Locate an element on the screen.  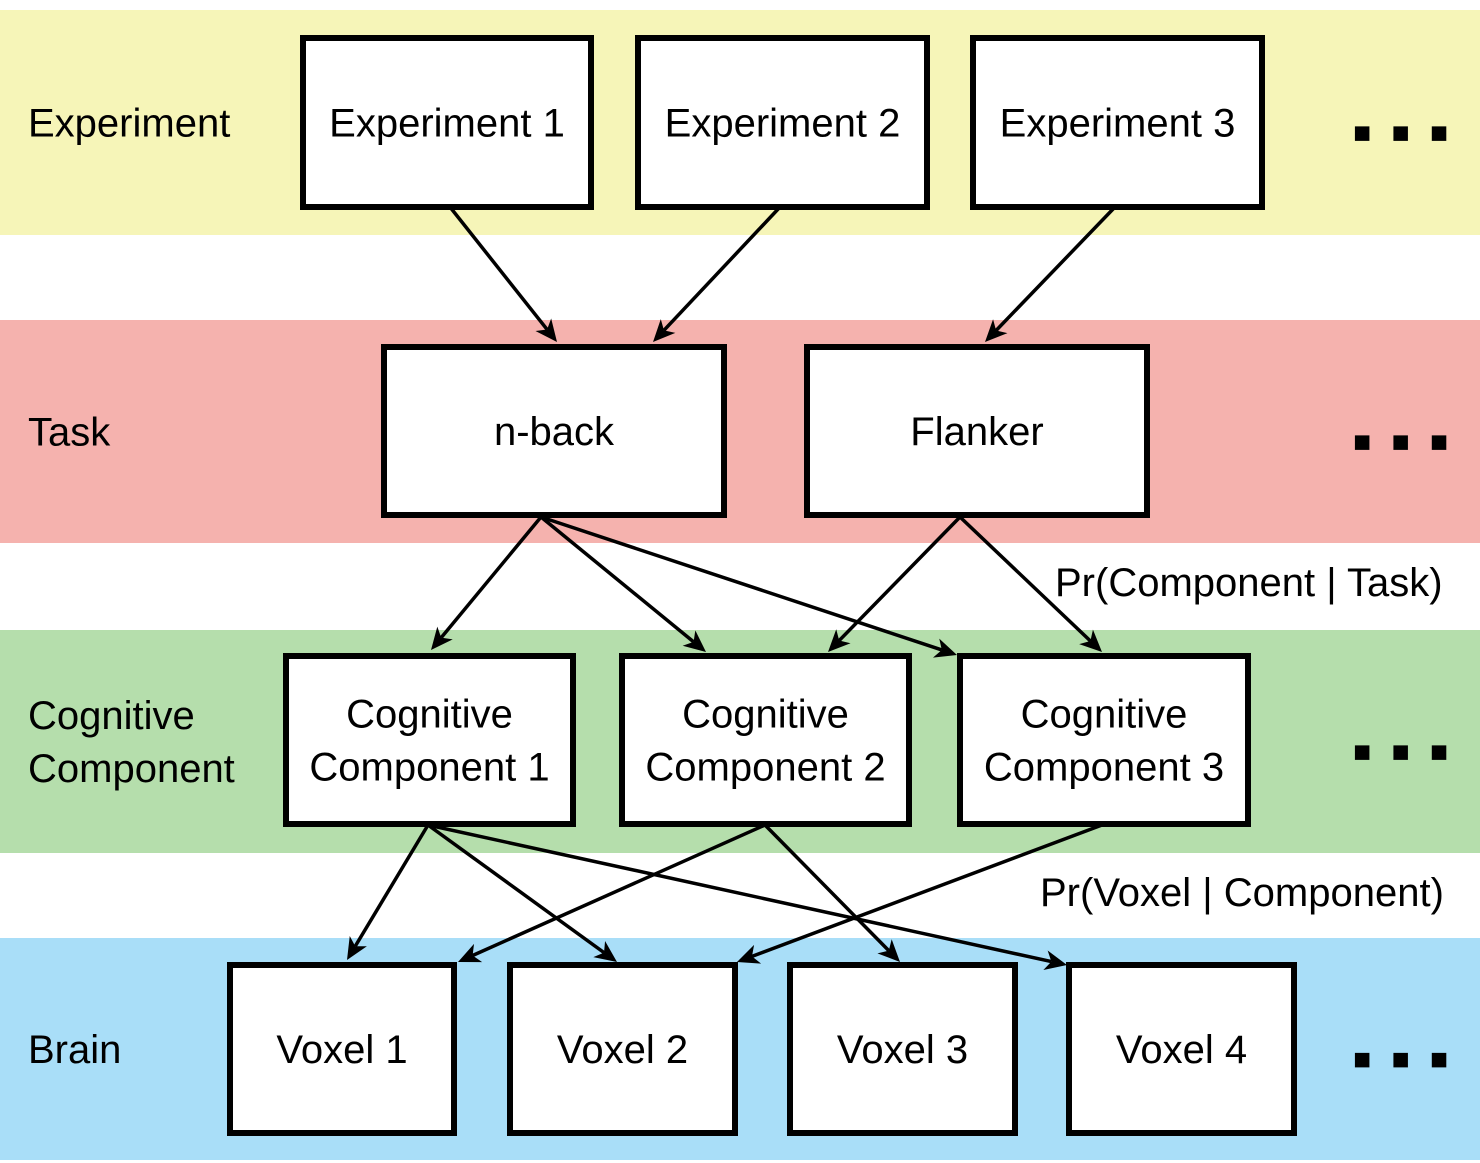
node-box: Experiment 1 is located at coordinates (447, 122).